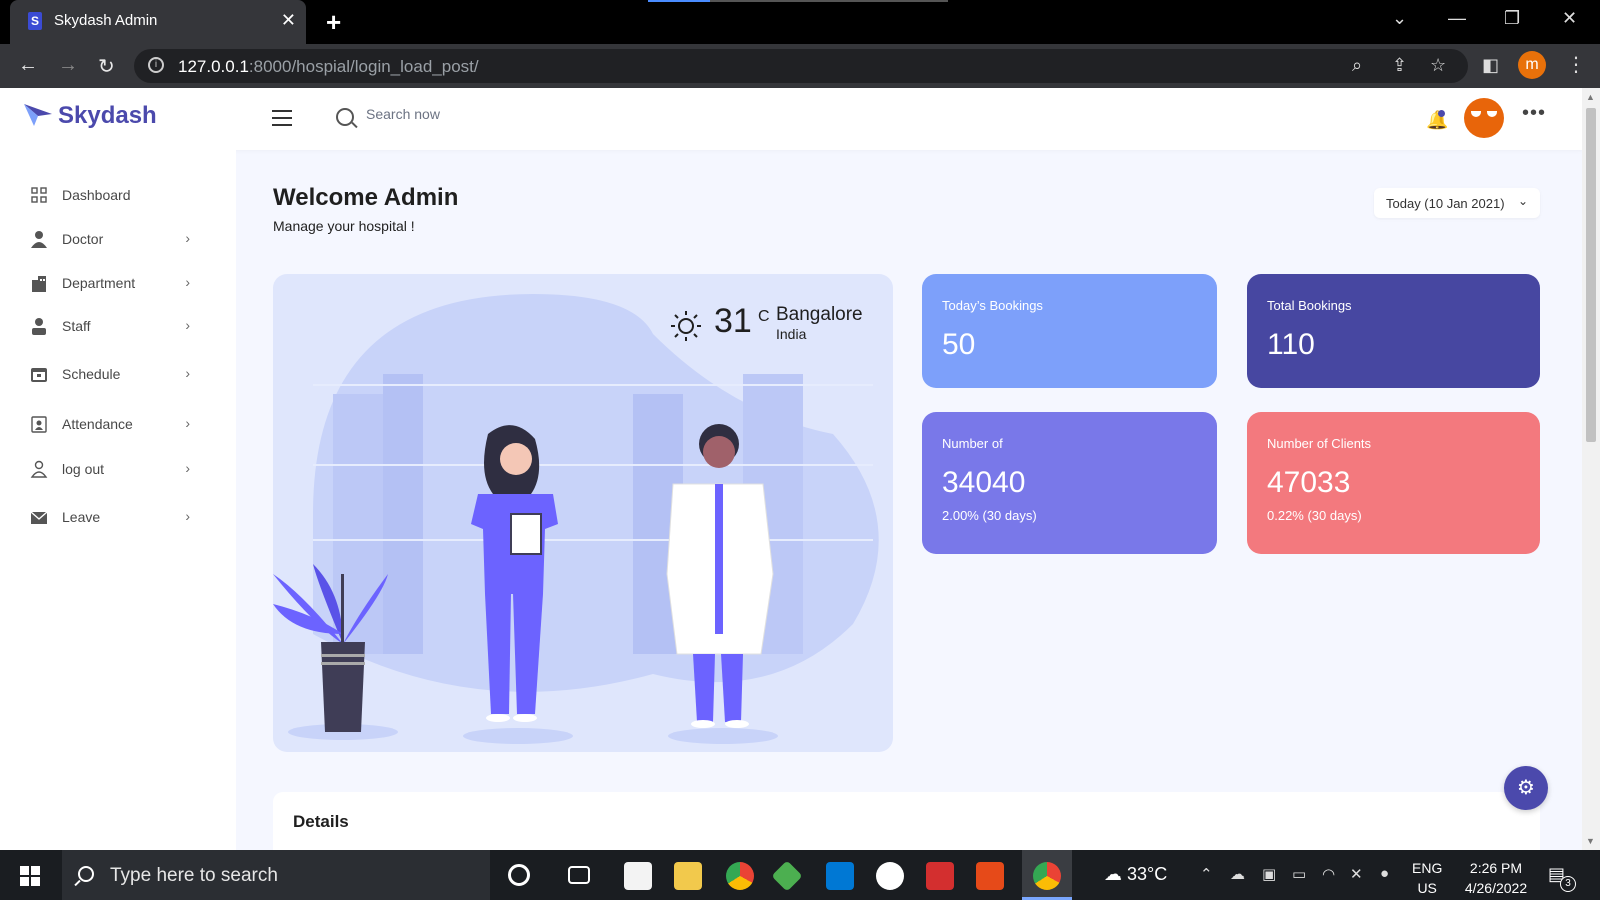  Describe the element at coordinates (30, 876) in the screenshot. I see `windows-start-icon` at that location.